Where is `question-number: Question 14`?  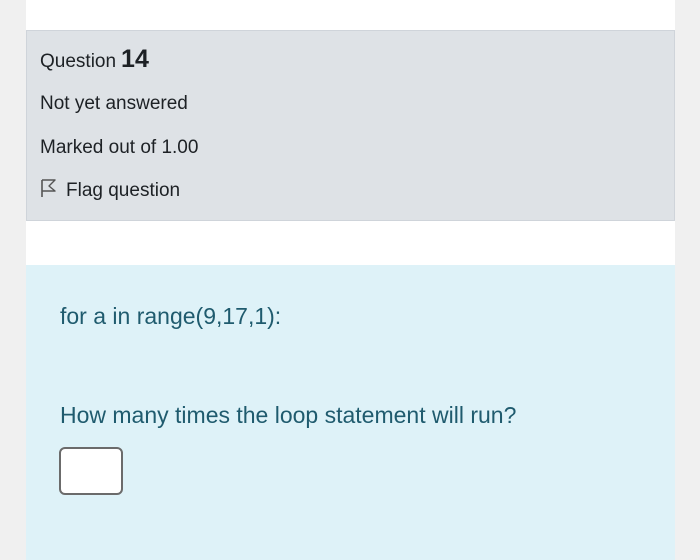
question-number: Question 14 is located at coordinates (94, 59).